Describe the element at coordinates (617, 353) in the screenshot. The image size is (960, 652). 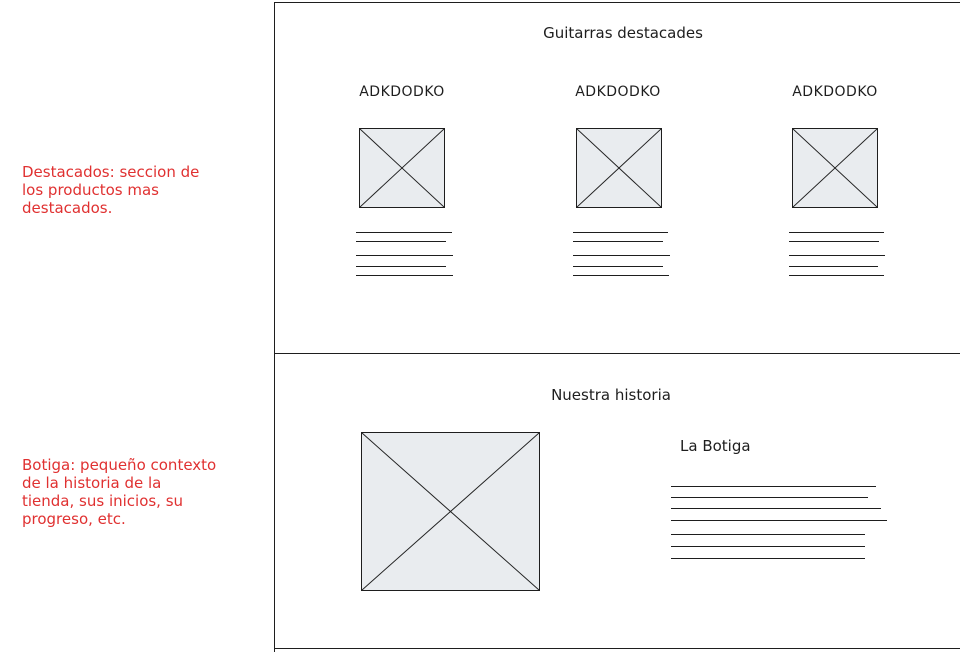
I see `section-divider` at that location.